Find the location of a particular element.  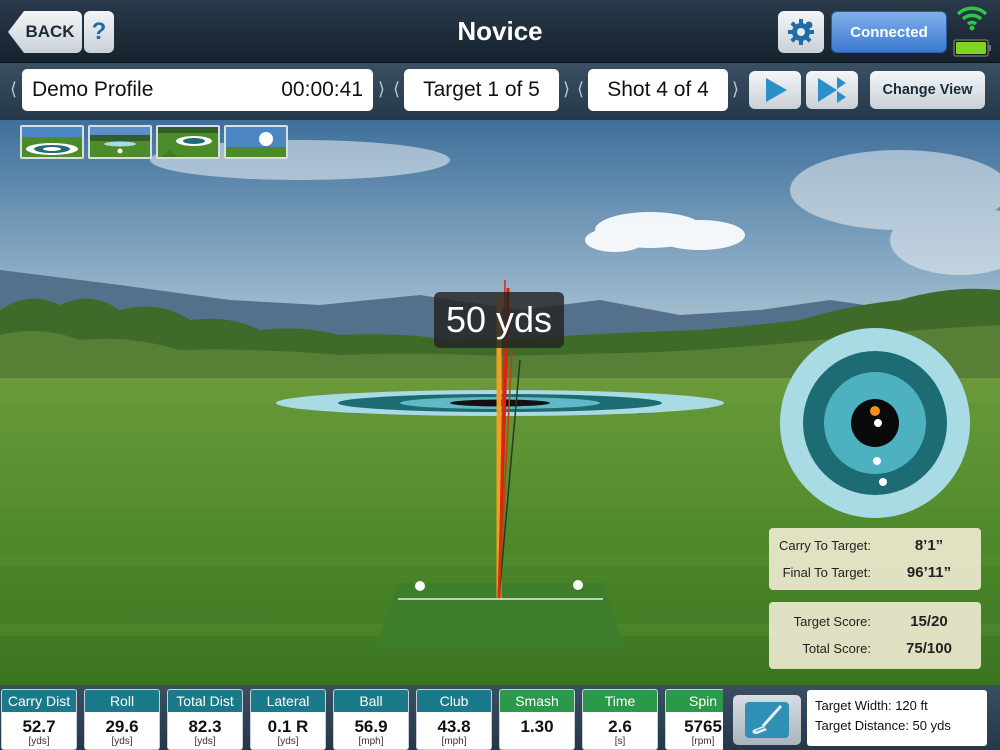

view-thumbnails is located at coordinates (154, 142).